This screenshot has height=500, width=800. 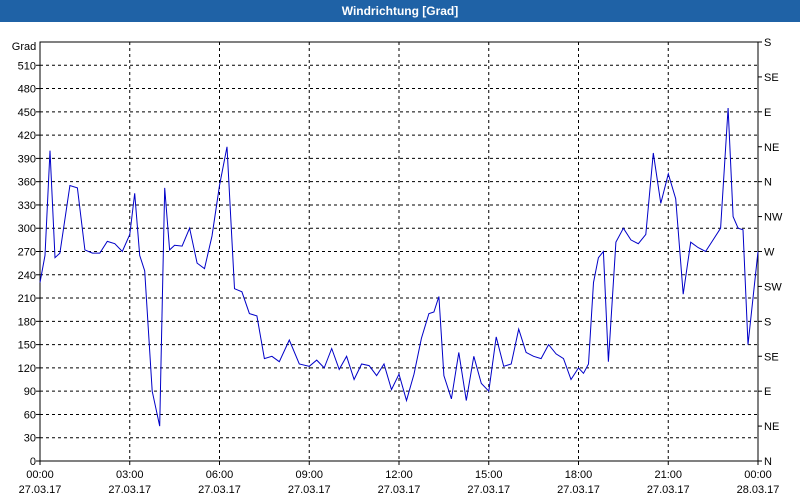 What do you see at coordinates (579, 475) in the screenshot?
I see `x-tick-time-label: 18:00` at bounding box center [579, 475].